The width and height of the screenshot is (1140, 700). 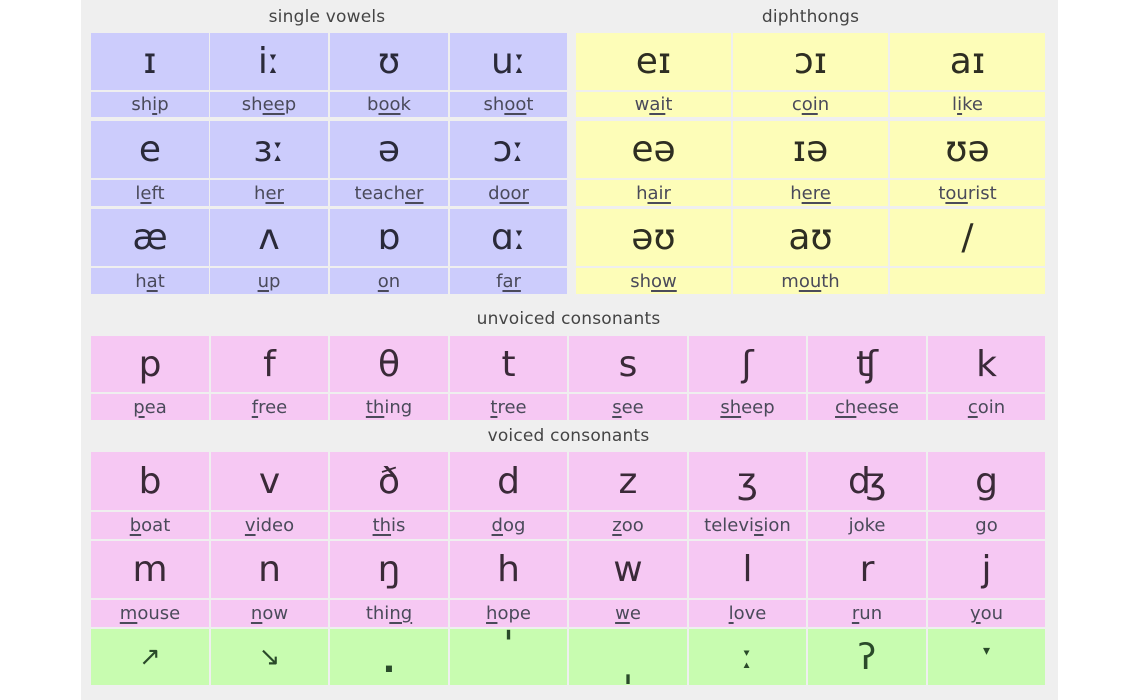 What do you see at coordinates (747, 481) in the screenshot?
I see `voiced-consonant-cell: ʒ` at bounding box center [747, 481].